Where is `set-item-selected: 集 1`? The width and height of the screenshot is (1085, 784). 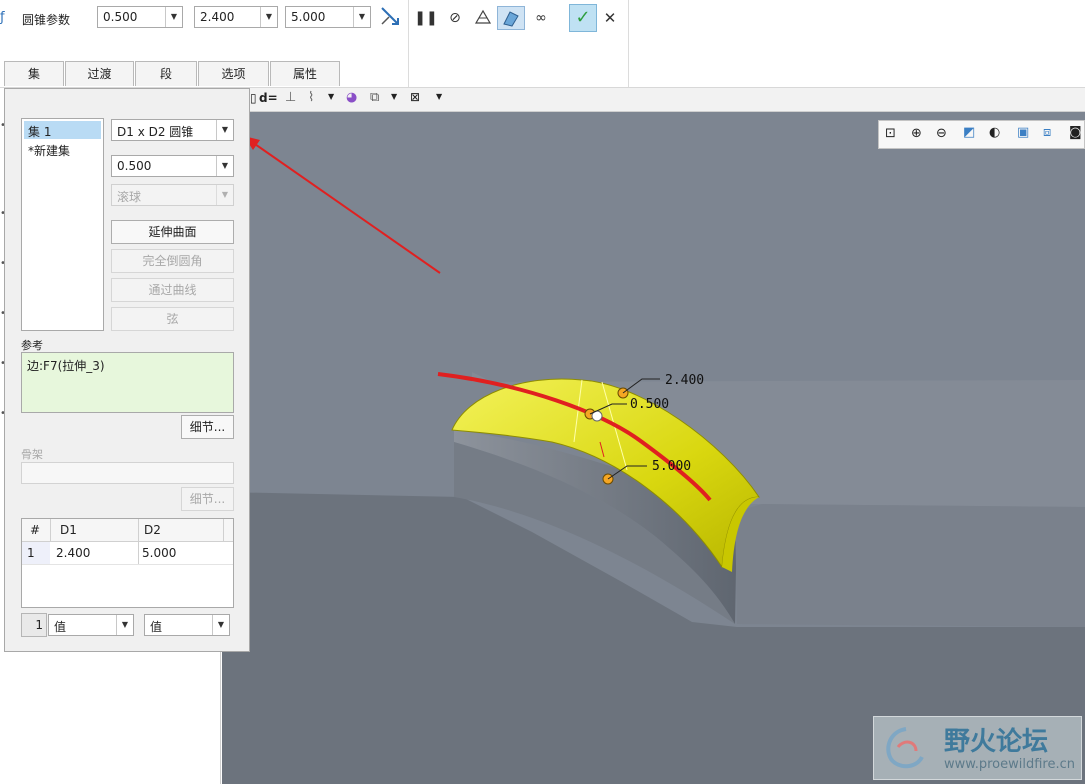 set-item-selected: 集 1 is located at coordinates (62, 130).